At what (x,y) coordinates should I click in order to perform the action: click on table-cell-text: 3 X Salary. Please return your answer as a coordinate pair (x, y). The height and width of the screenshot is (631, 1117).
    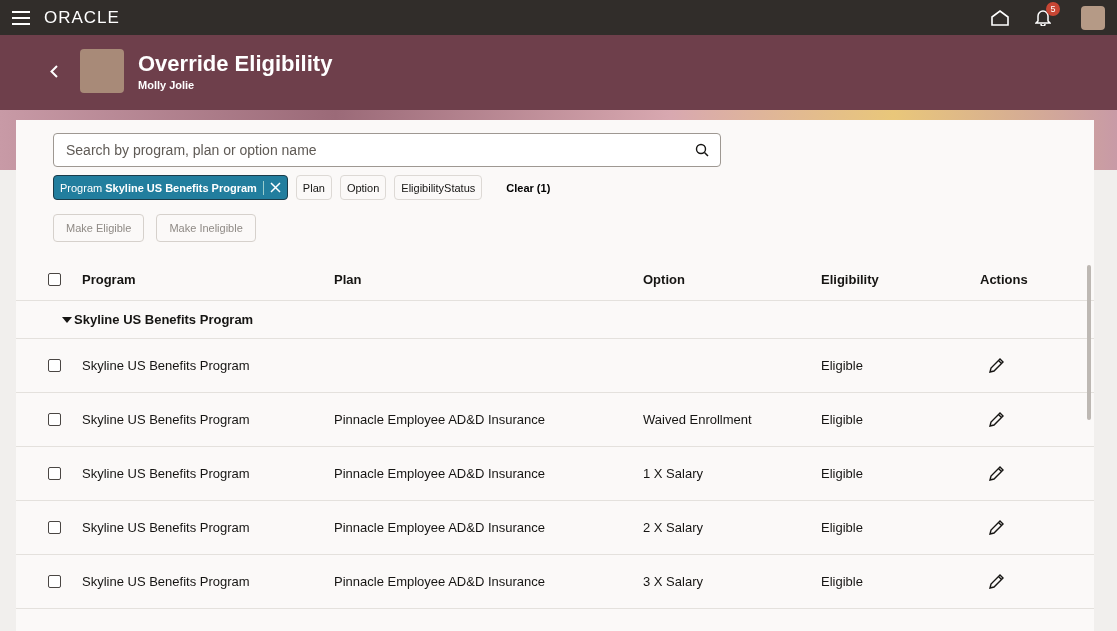
    Looking at the image, I should click on (673, 581).